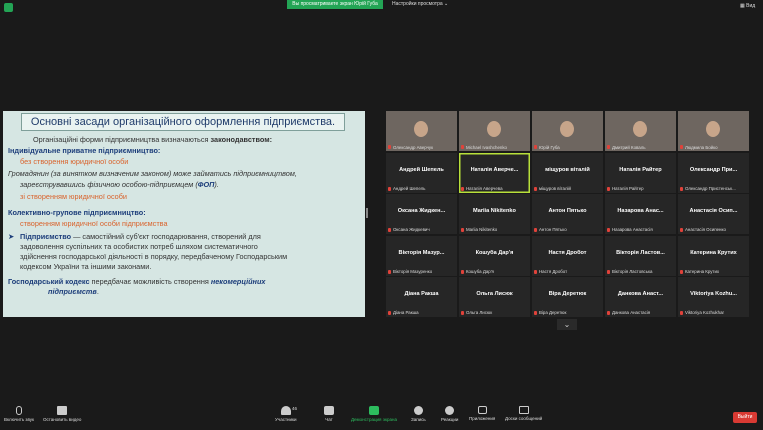 The height and width of the screenshot is (430, 763). What do you see at coordinates (418, 410) in the screenshot?
I see `record-icon` at bounding box center [418, 410].